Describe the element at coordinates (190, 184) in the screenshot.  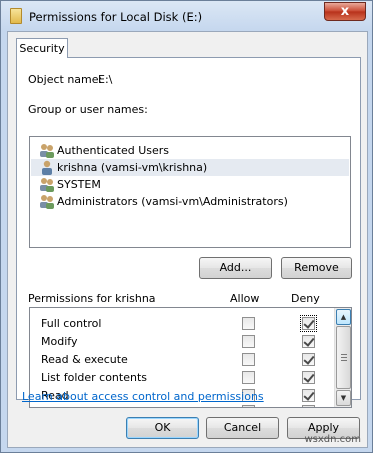
I see `list-item: SYSTEM` at that location.